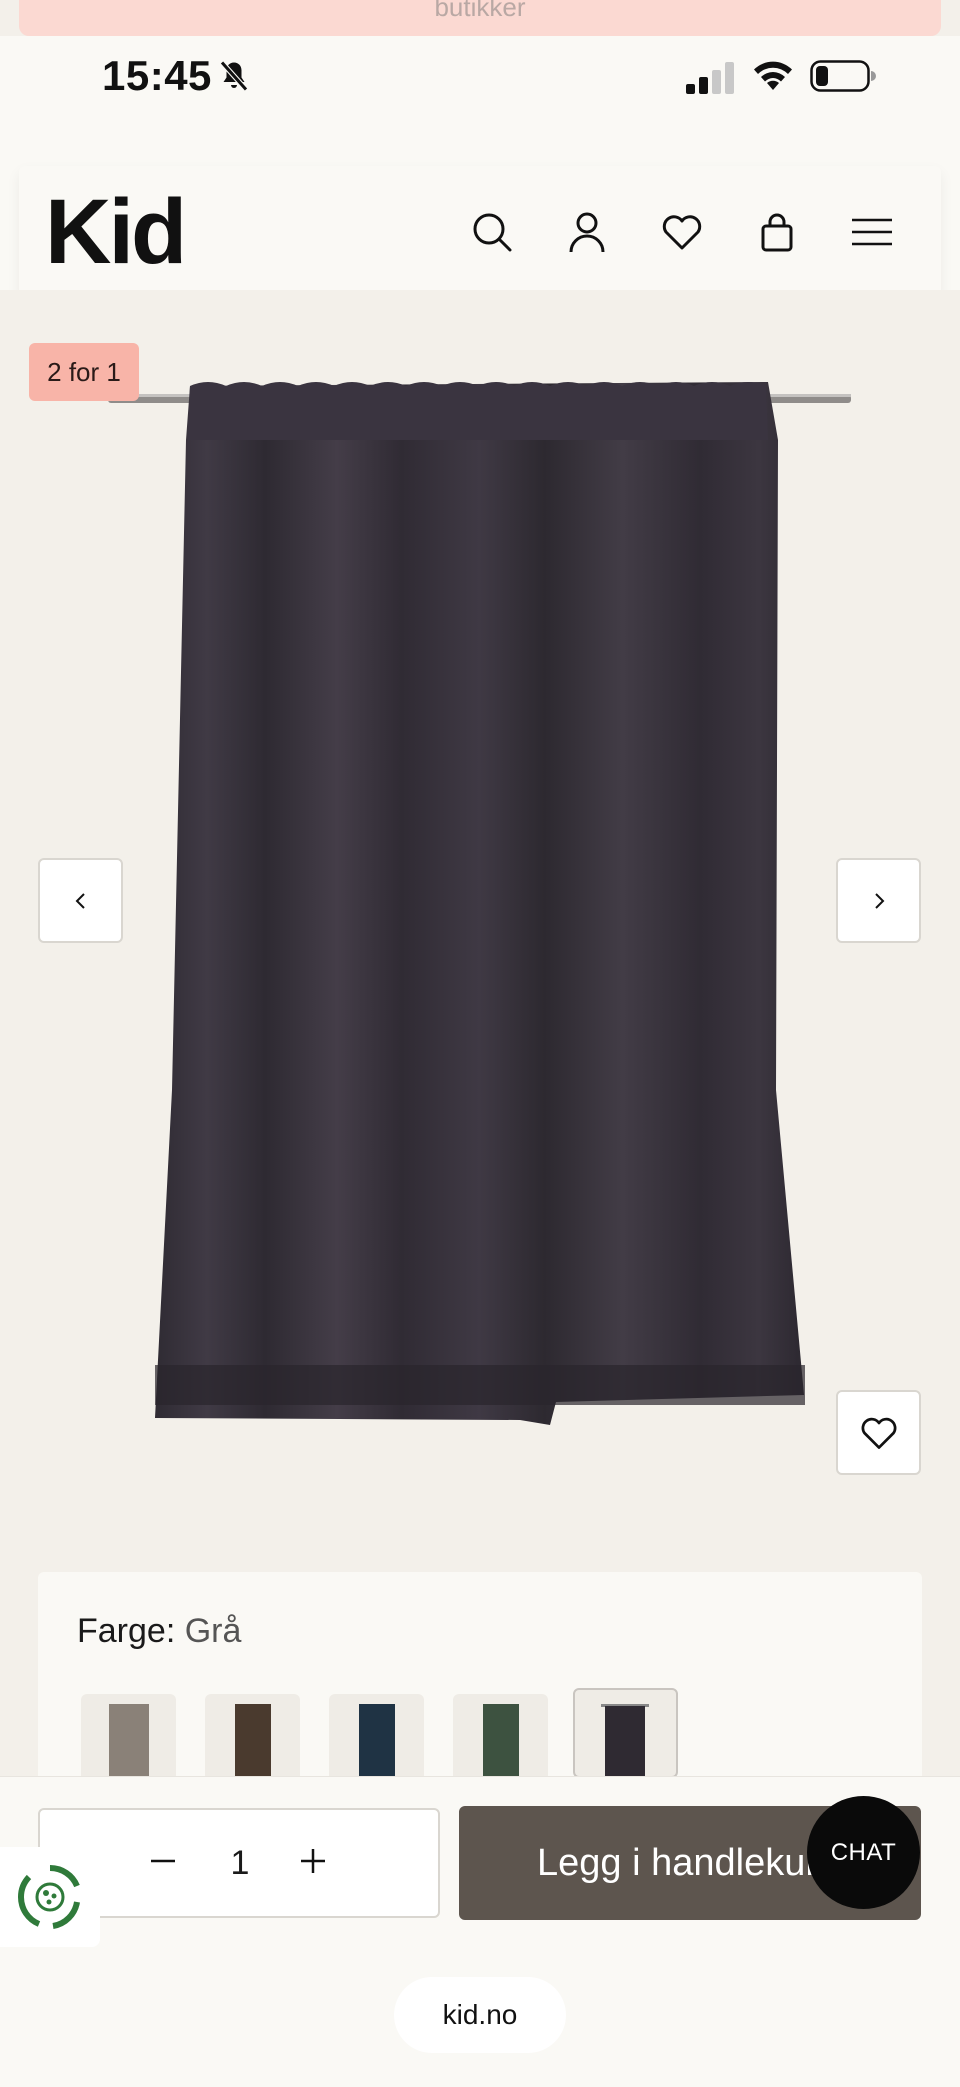  What do you see at coordinates (710, 78) in the screenshot?
I see `cellular-signal-icon` at bounding box center [710, 78].